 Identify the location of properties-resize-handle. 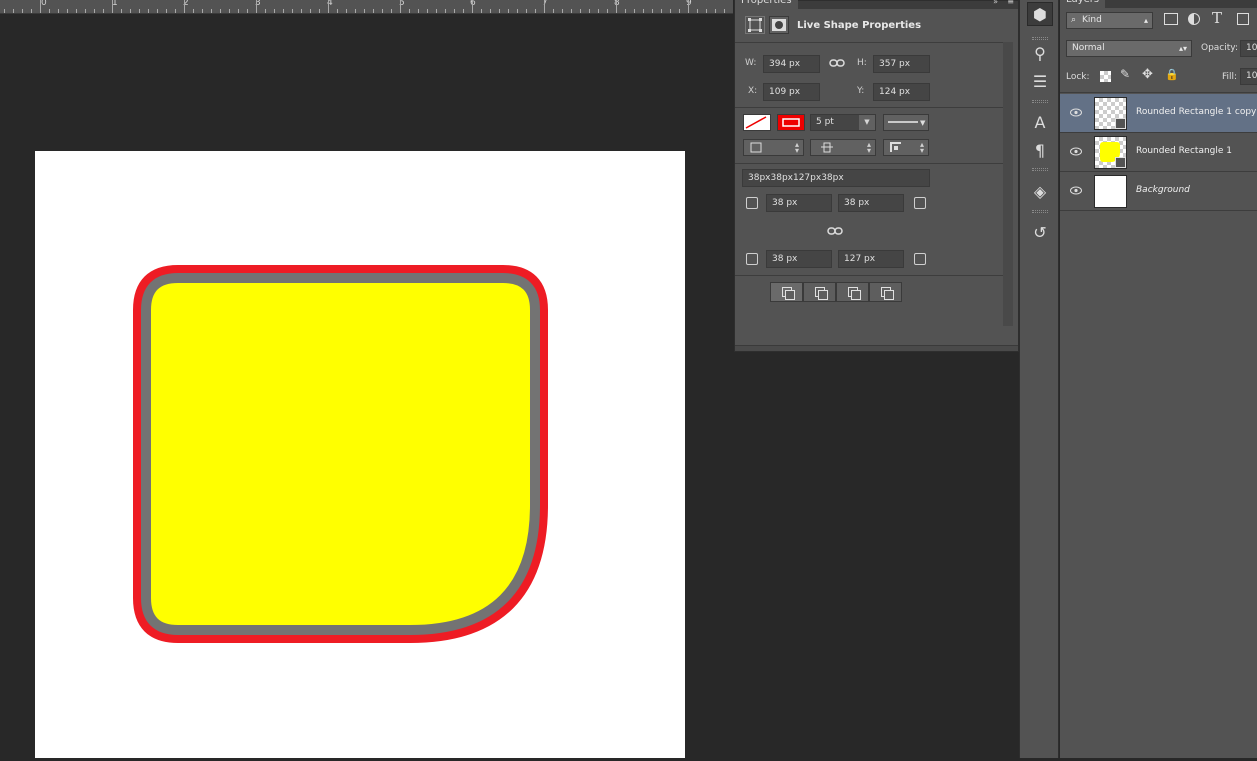
(876, 348).